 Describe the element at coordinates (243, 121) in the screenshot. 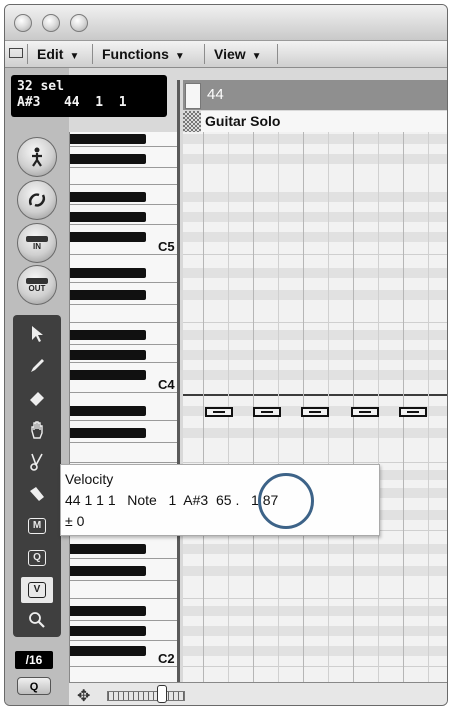

I see `region-name: Guitar Solo` at that location.